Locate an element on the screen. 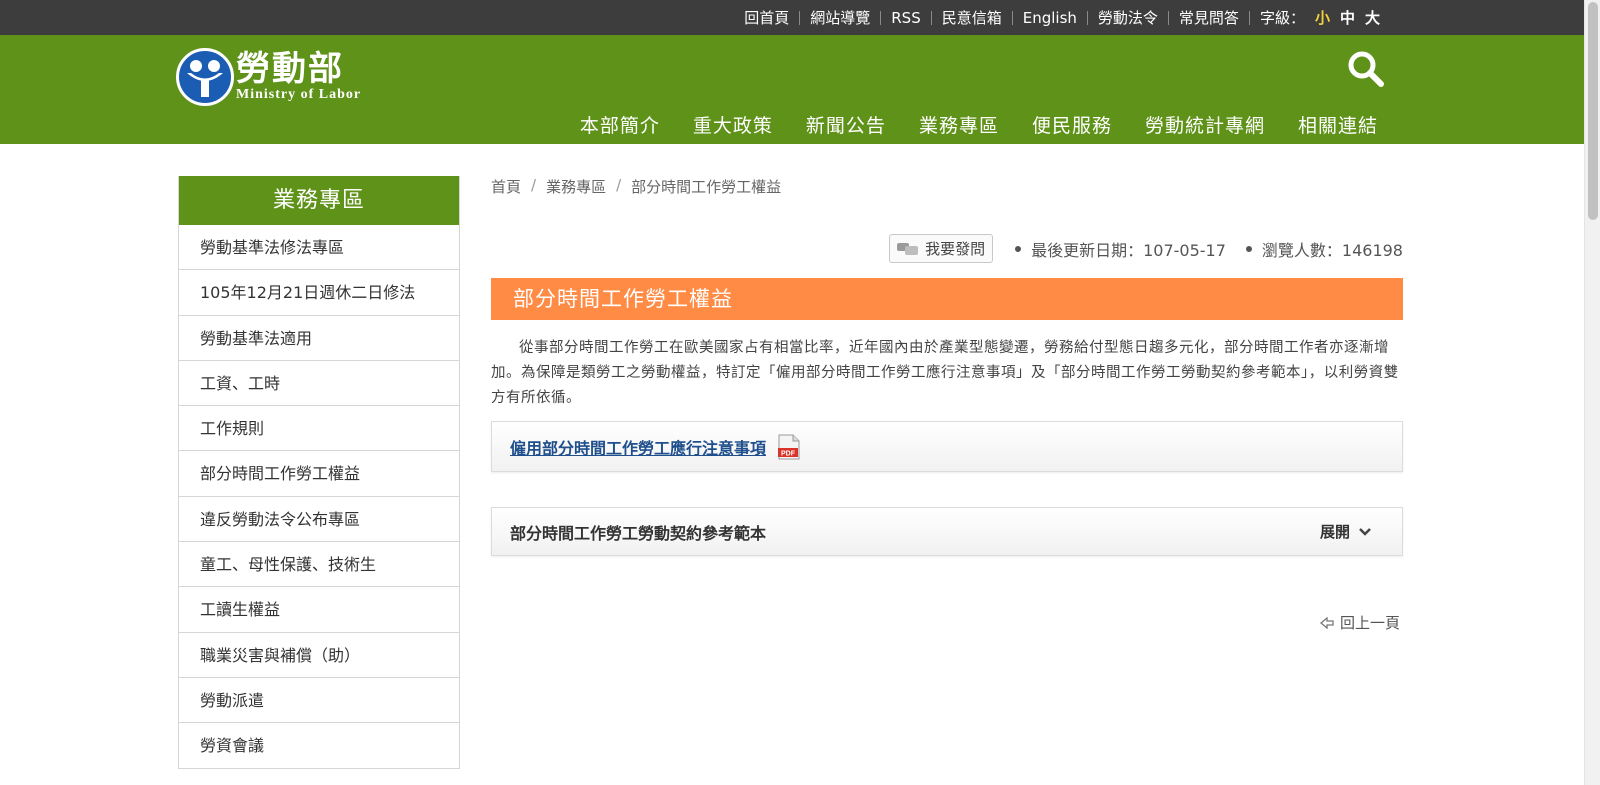 This screenshot has height=785, width=1600. nav-item-business: 業務專區 is located at coordinates (959, 124).